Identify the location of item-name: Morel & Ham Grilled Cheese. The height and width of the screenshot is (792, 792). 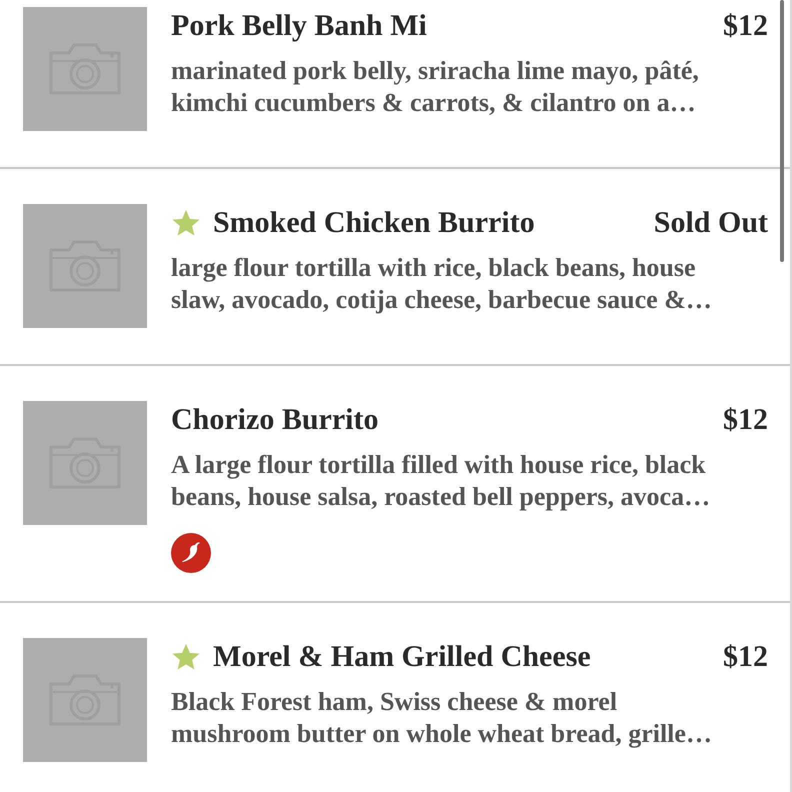
(402, 657).